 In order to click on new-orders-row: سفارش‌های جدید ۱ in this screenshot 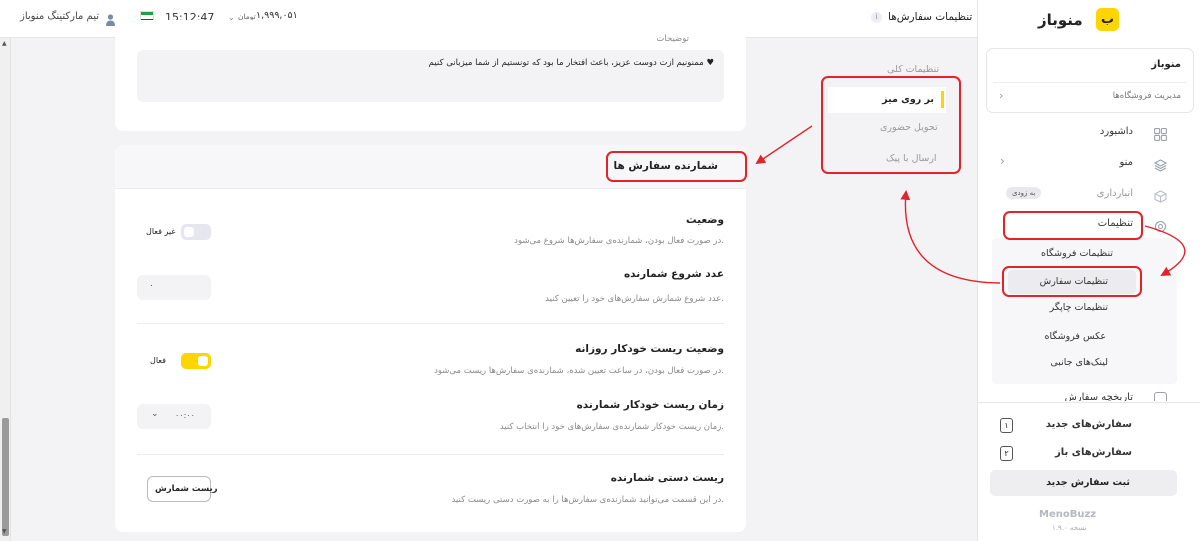, I will do `click(1086, 426)`.